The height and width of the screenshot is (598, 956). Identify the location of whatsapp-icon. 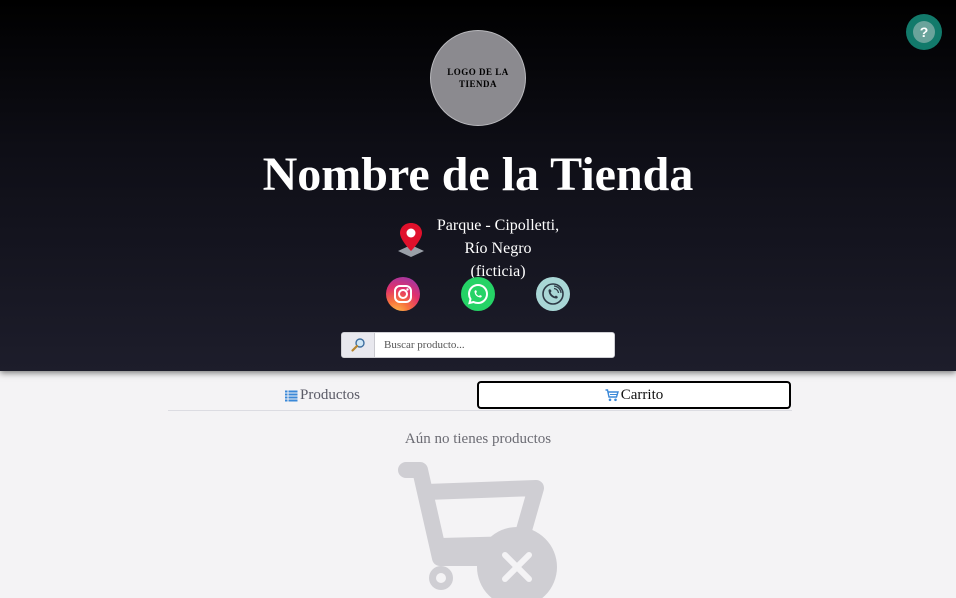
(478, 294).